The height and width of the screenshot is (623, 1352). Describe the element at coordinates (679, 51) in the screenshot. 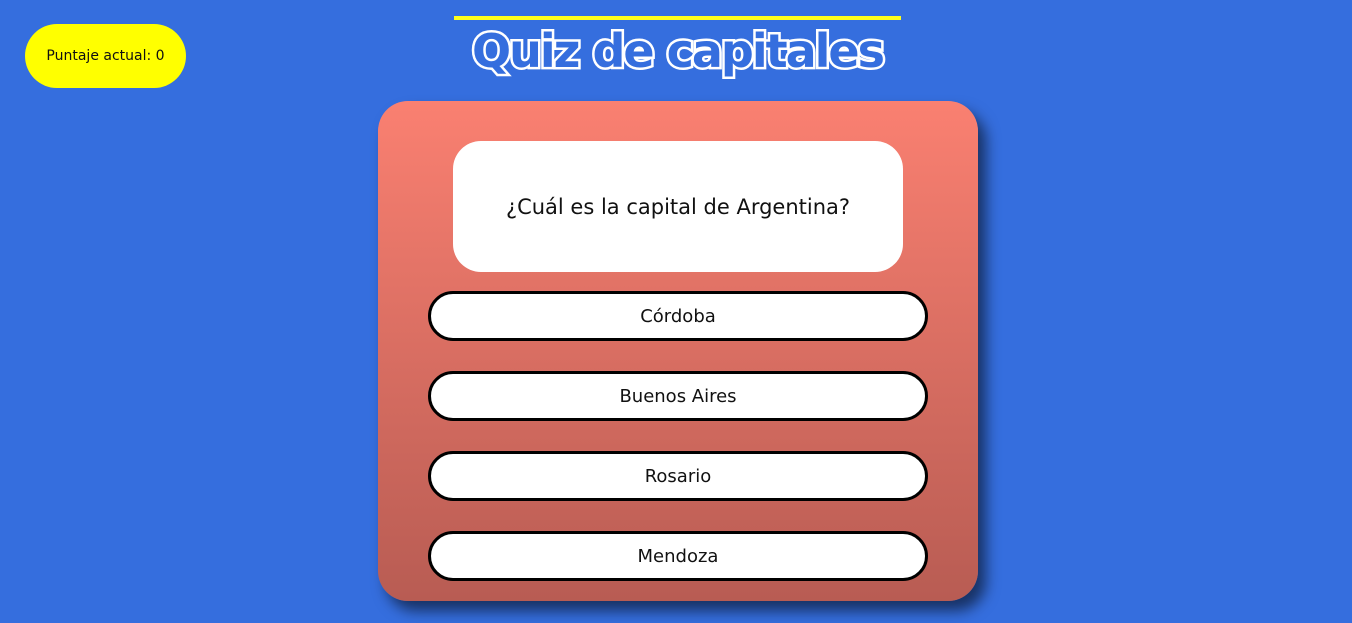

I see `page-title: Quiz de capitales` at that location.